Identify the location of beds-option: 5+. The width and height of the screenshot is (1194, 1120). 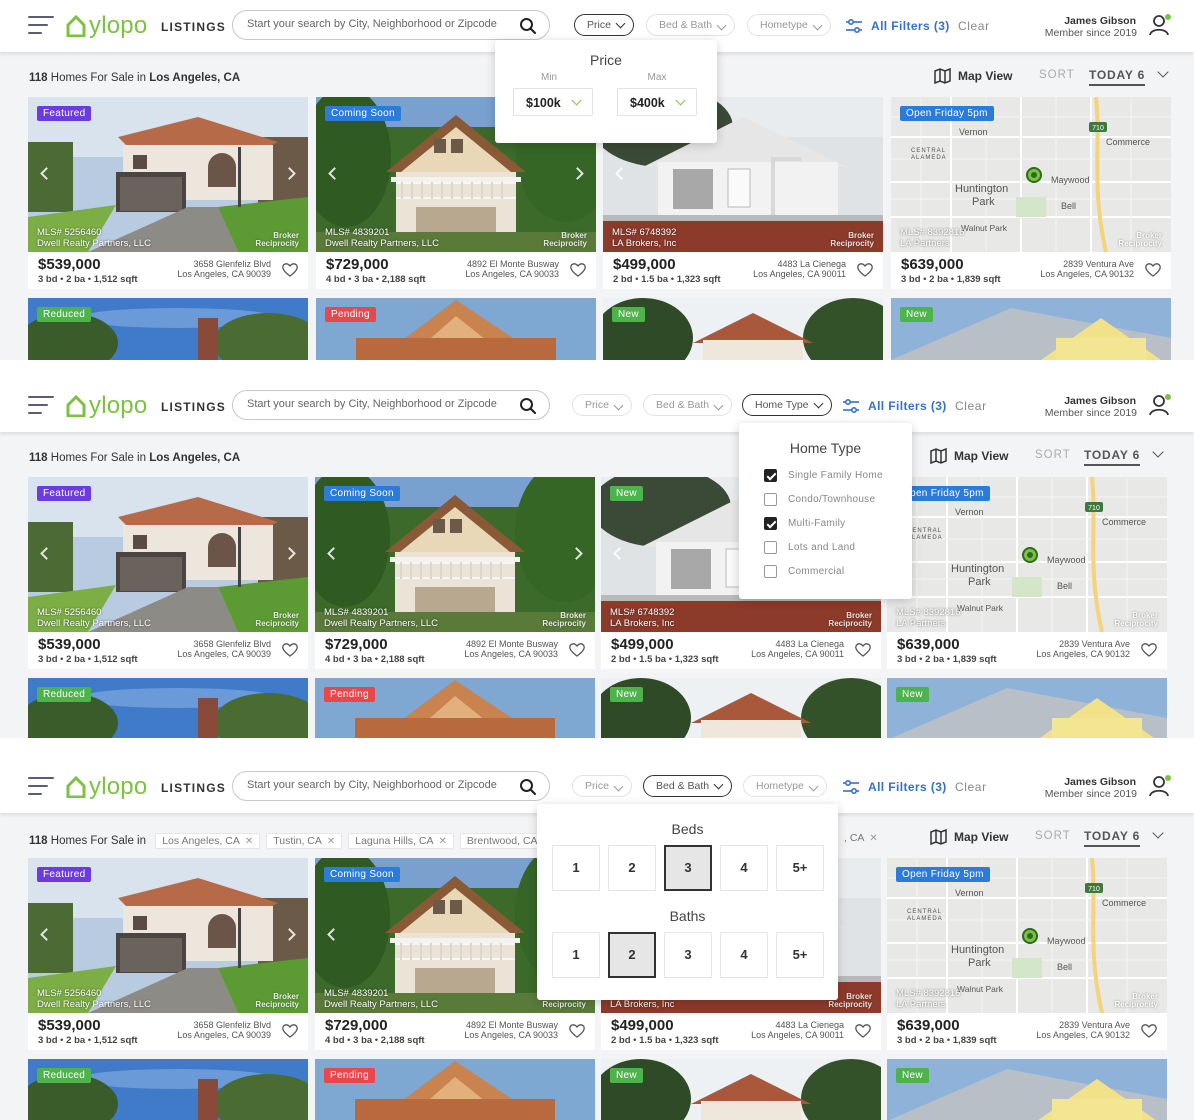
(800, 868).